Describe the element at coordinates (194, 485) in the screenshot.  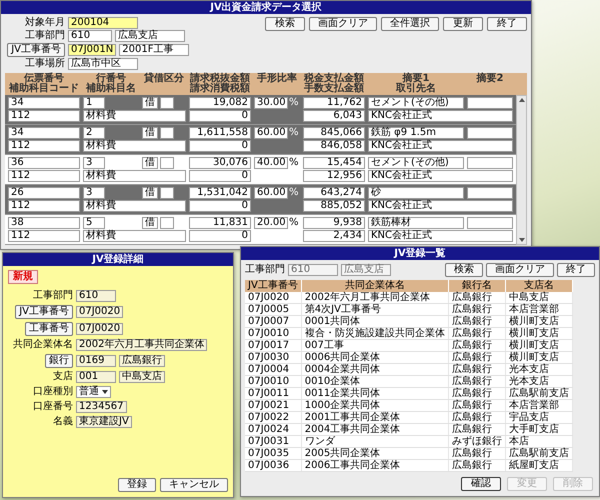
I see `dialog-button: キャンセル` at that location.